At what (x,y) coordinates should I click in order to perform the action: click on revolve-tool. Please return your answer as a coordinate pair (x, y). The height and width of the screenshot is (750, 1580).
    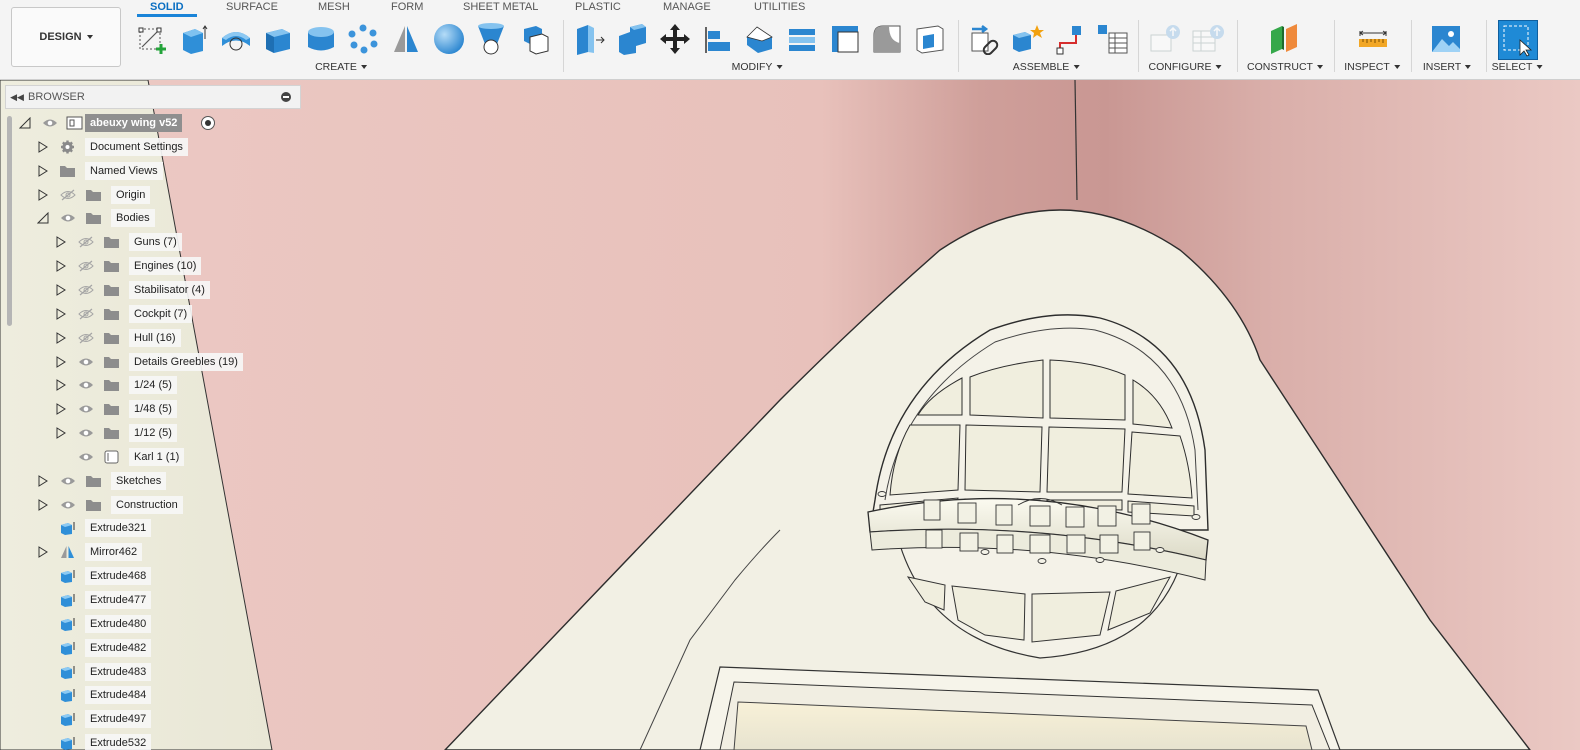
    Looking at the image, I should click on (236, 39).